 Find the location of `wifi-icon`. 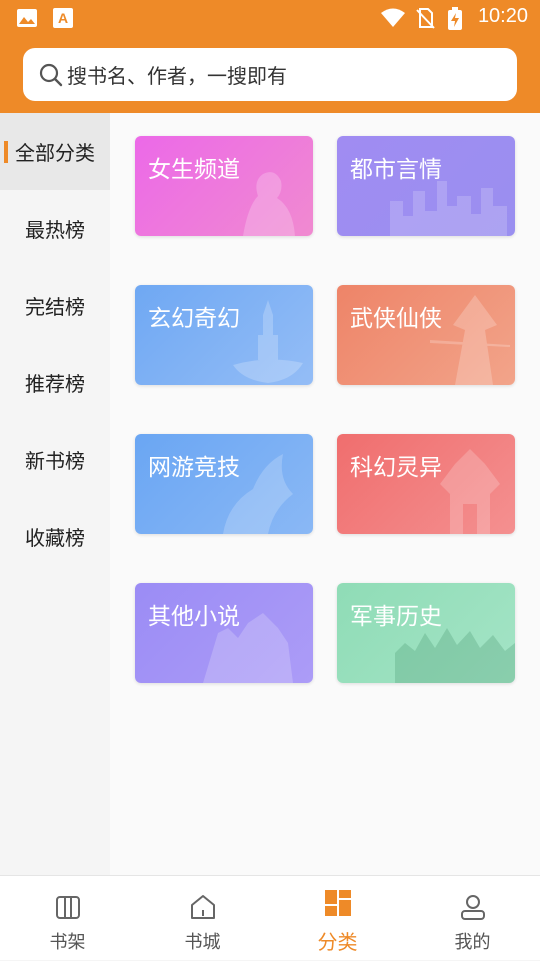

wifi-icon is located at coordinates (393, 17).